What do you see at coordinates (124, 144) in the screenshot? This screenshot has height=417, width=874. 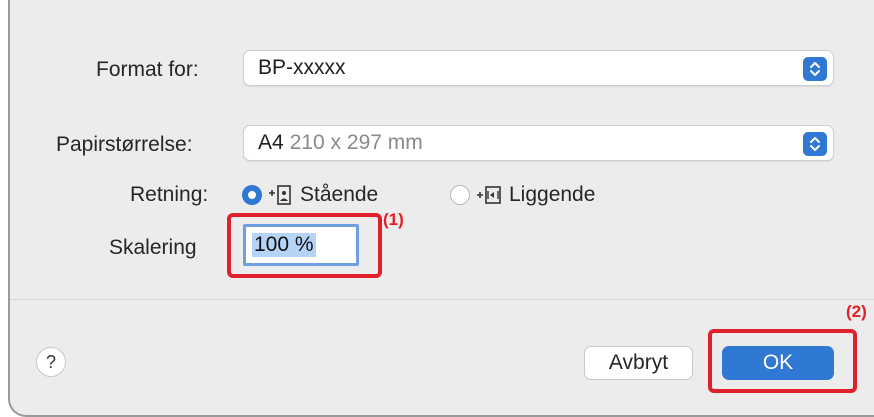 I see `paper-size-label: Papirstørrelse:` at bounding box center [124, 144].